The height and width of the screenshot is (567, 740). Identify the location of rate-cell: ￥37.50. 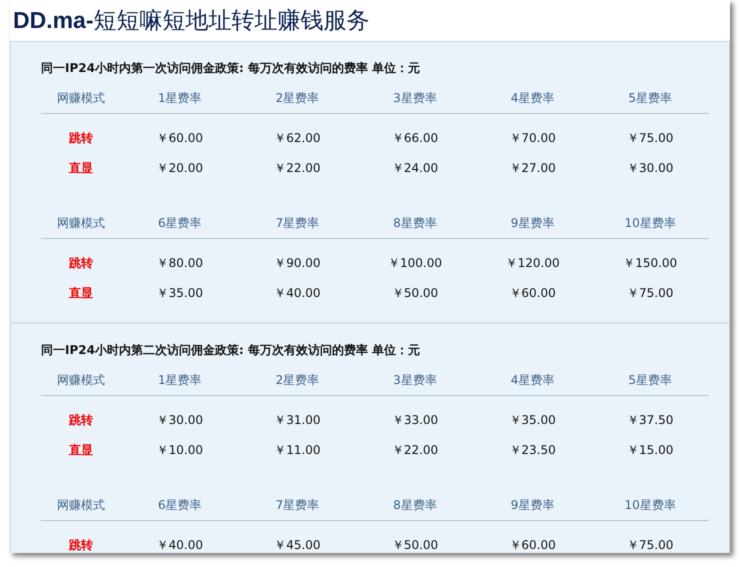
(650, 420).